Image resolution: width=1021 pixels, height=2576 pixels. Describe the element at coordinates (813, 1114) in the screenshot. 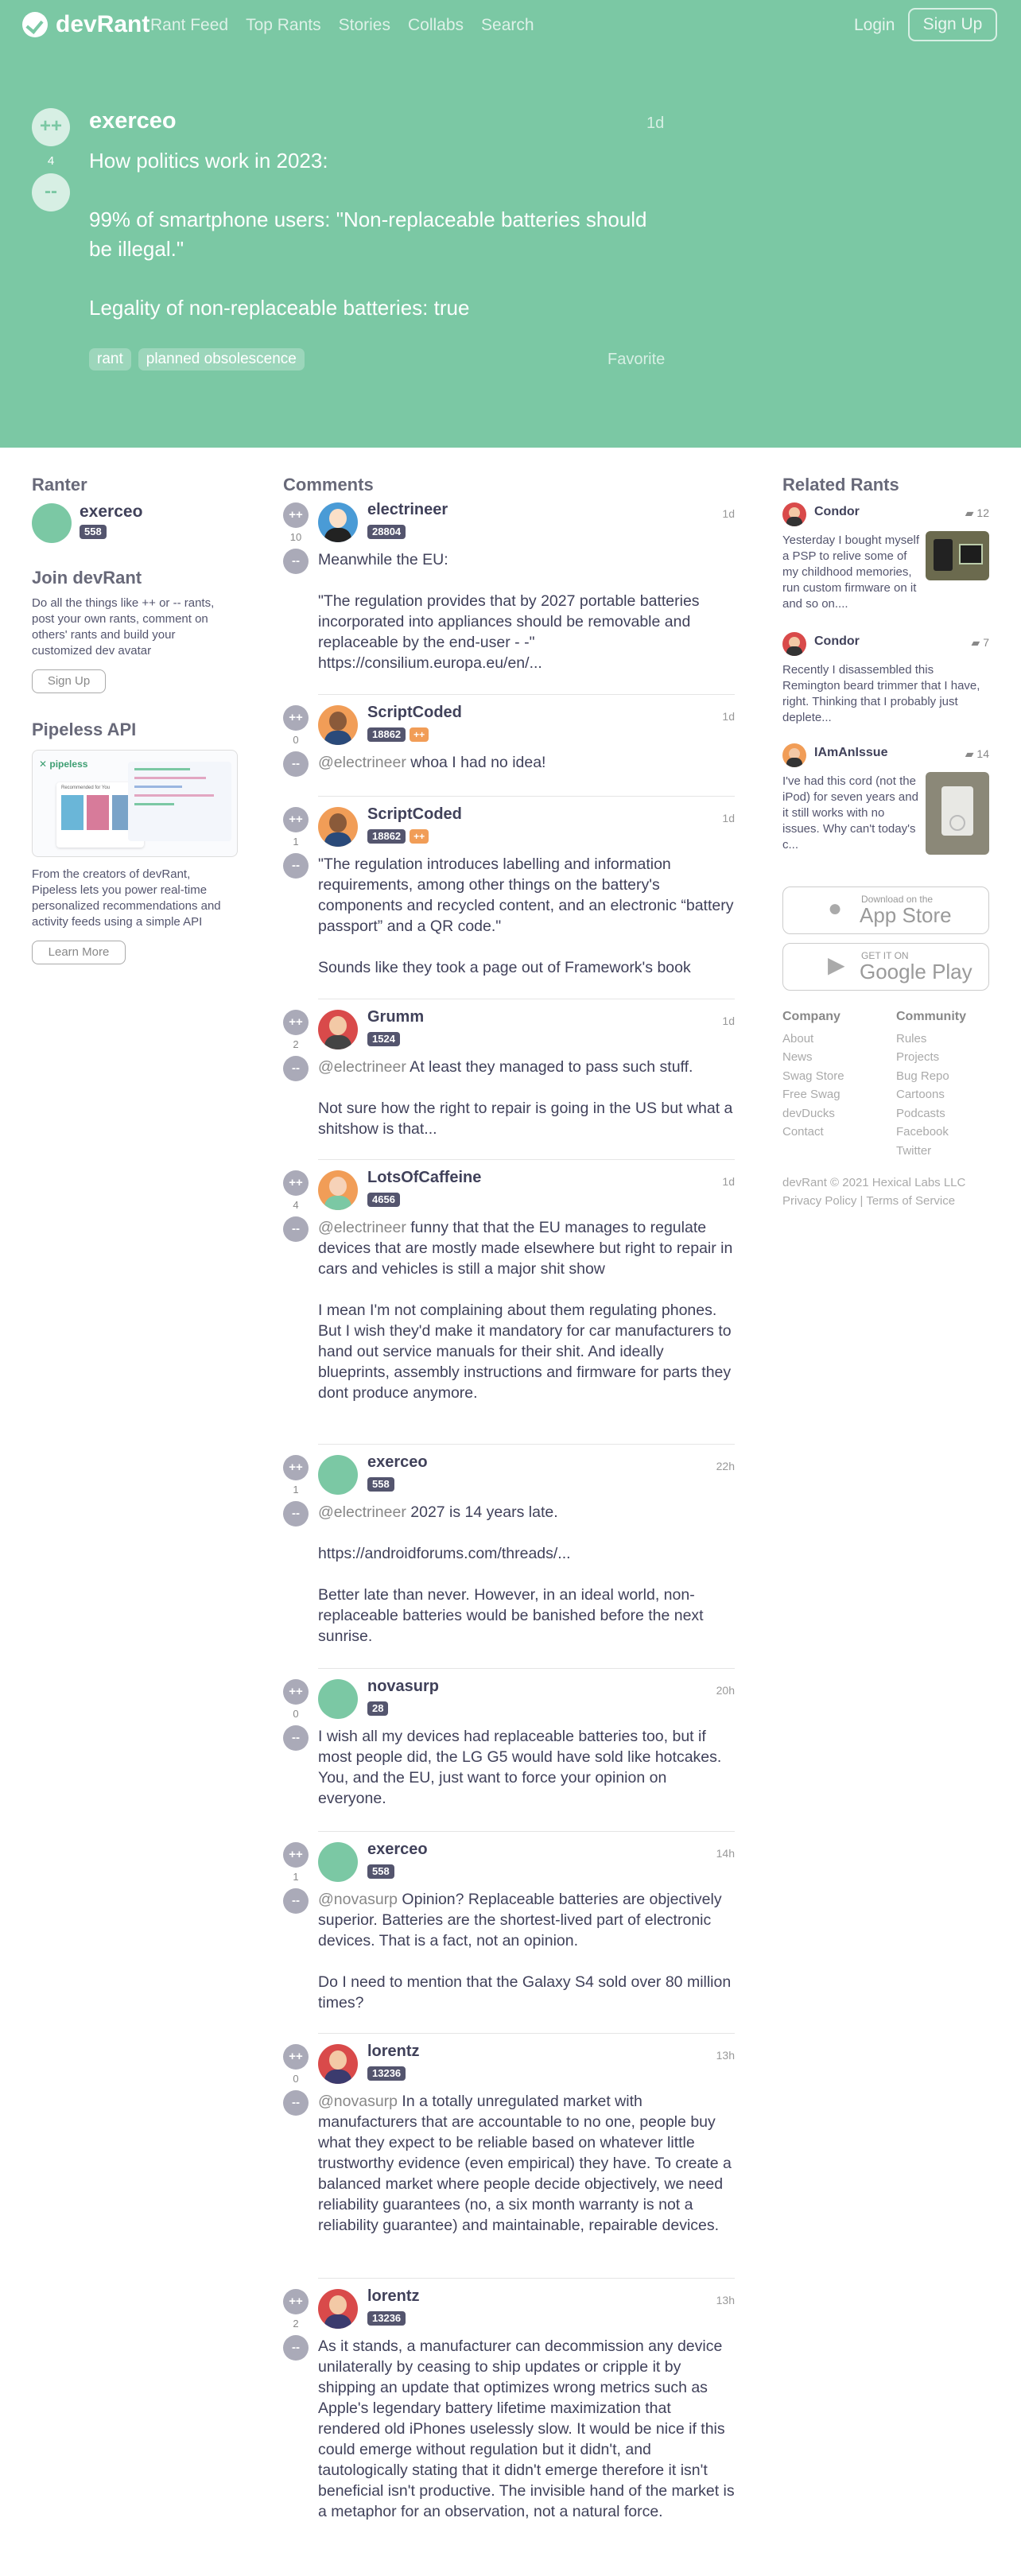

I see `footer-link-devducks: devDucks` at that location.